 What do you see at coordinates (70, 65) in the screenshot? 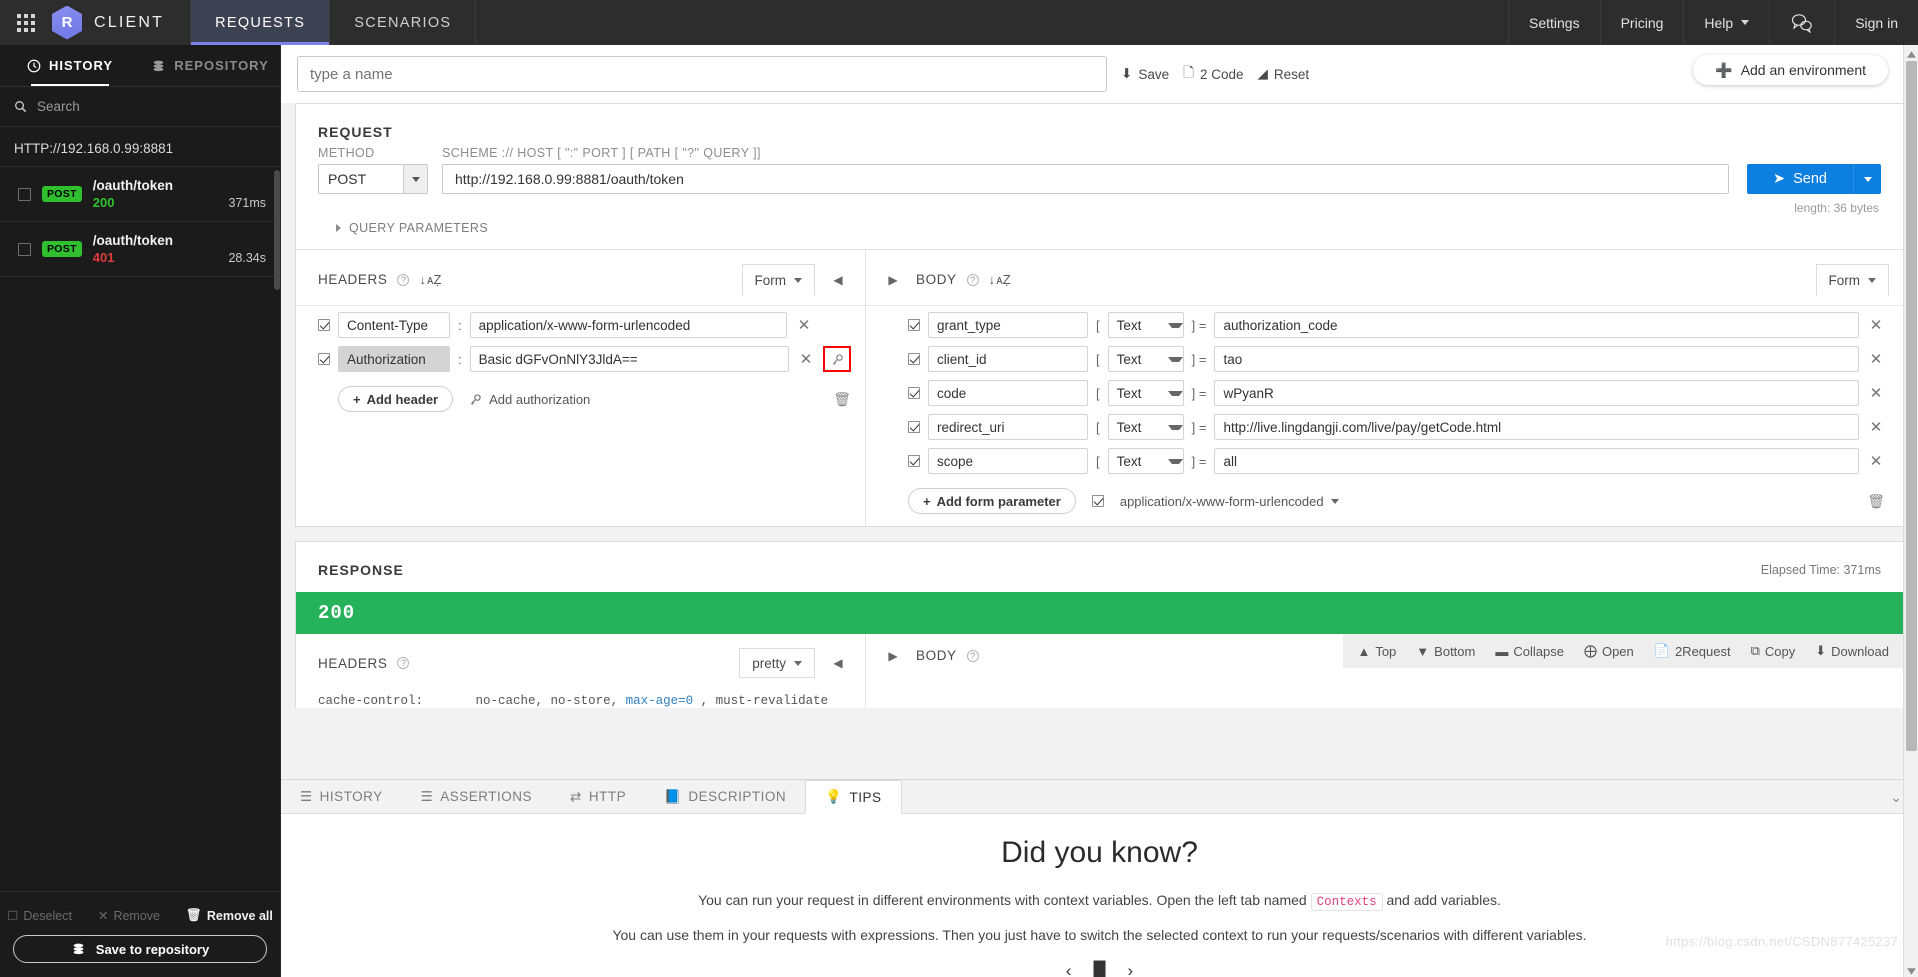
I see `sidebar-tab-history: HISTORY` at bounding box center [70, 65].